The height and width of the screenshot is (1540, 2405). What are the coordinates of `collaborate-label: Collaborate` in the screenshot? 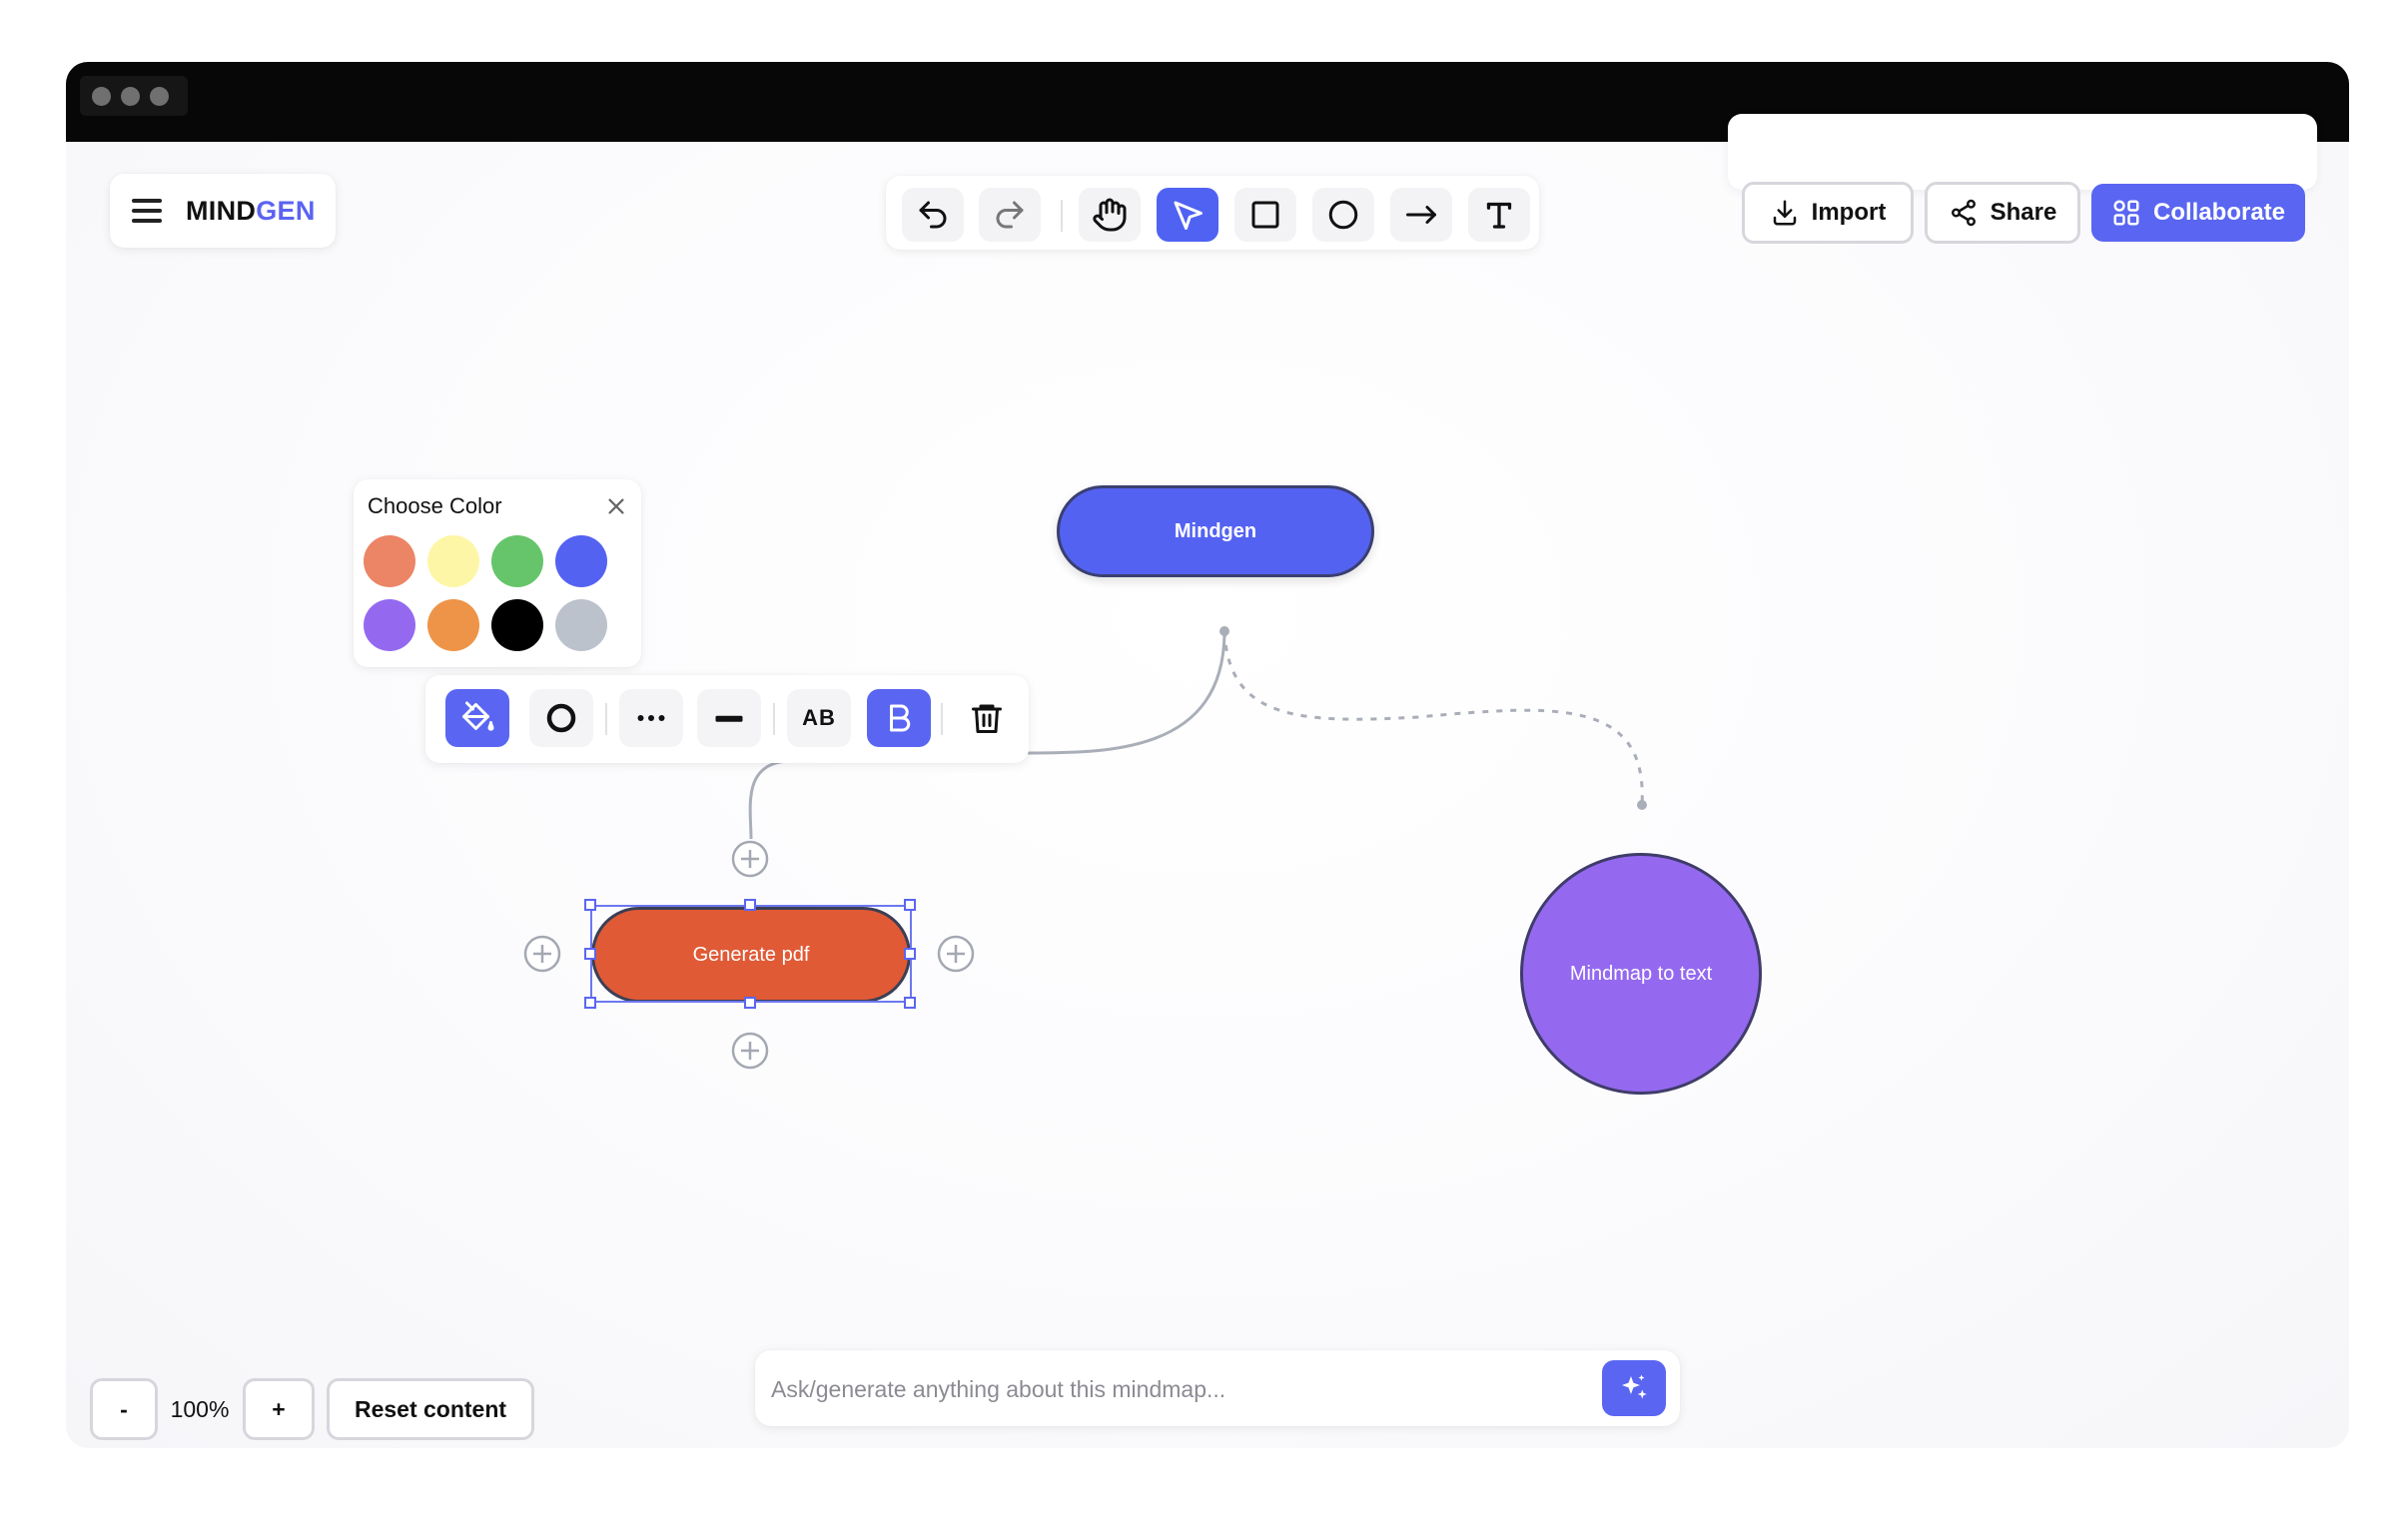 It's located at (2219, 213).